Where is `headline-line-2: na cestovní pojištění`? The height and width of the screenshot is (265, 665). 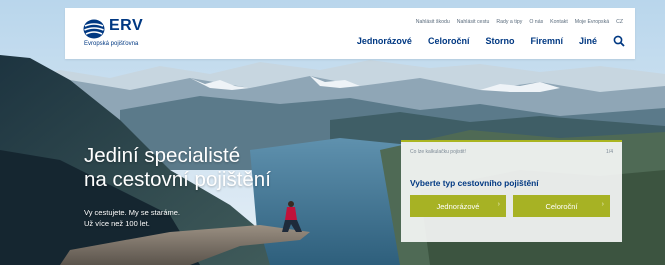 headline-line-2: na cestovní pojištění is located at coordinates (177, 179).